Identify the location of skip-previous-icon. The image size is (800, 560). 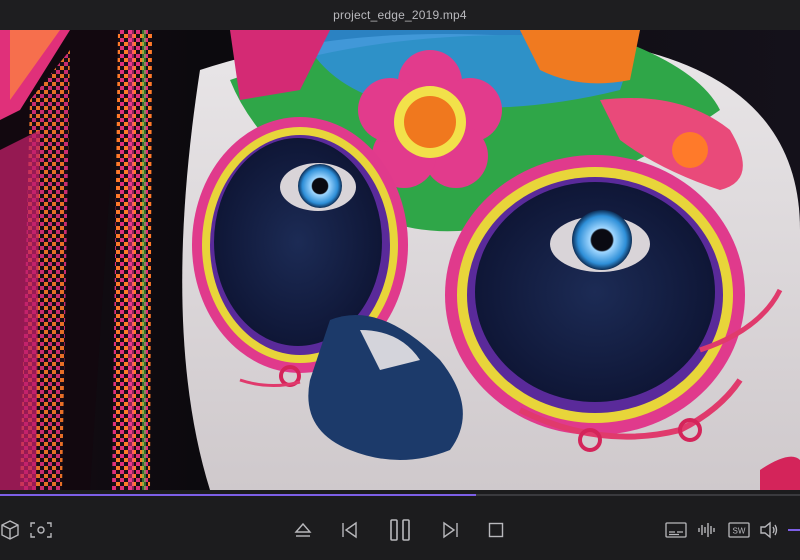
(349, 530).